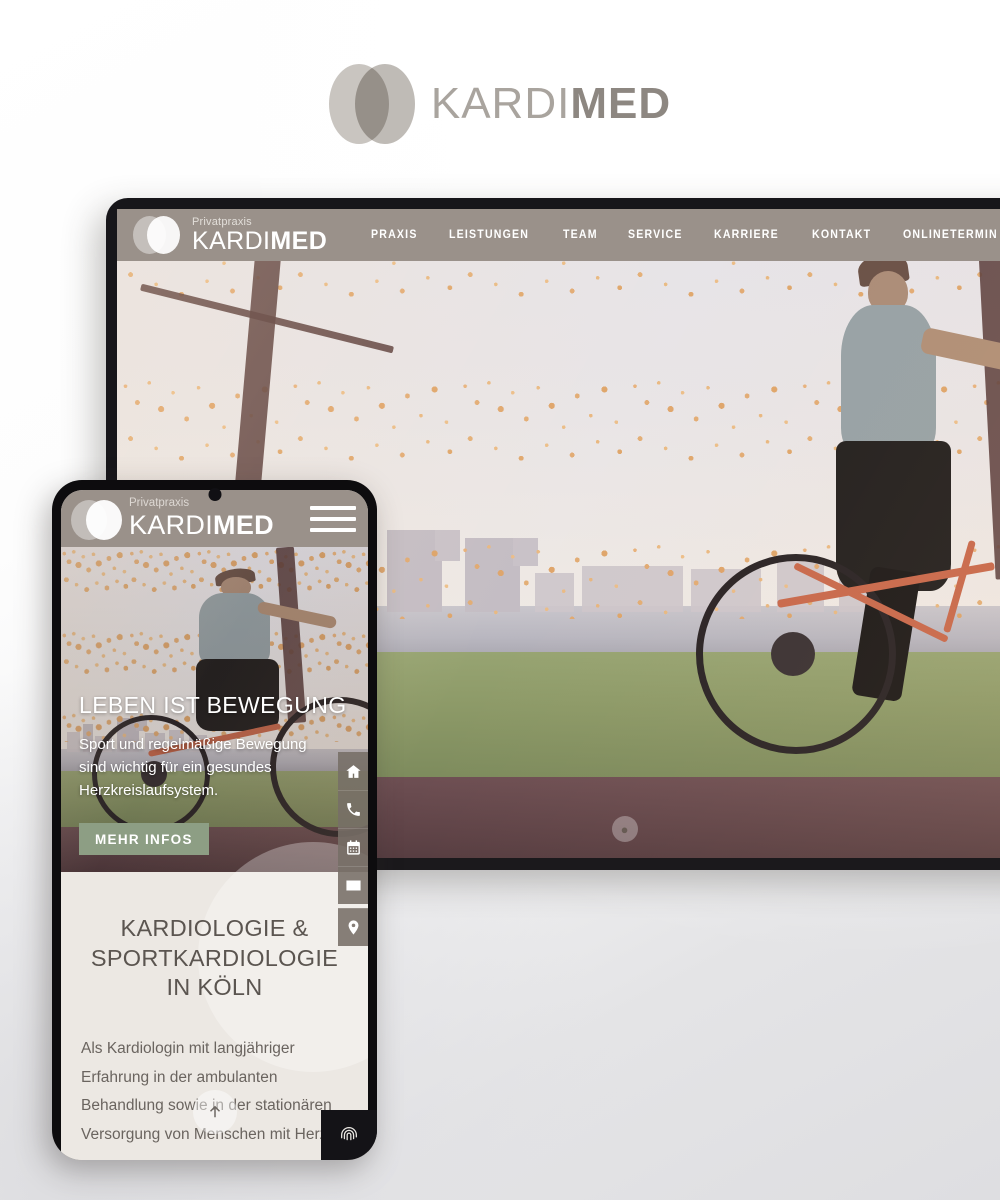  I want to click on brand-wordmark: KARDIMED, so click(551, 104).